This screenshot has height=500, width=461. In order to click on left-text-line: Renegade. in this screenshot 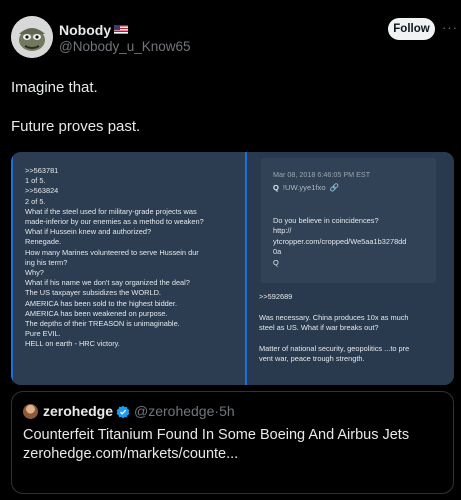, I will do `click(43, 242)`.